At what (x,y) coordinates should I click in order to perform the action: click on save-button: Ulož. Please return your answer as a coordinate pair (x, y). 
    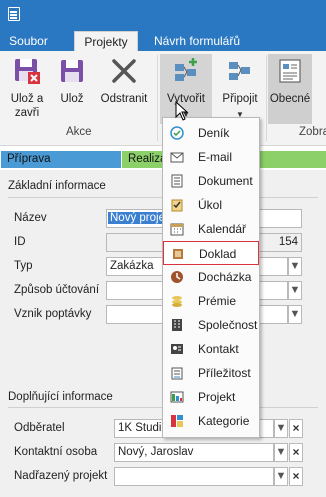
    Looking at the image, I should click on (72, 87).